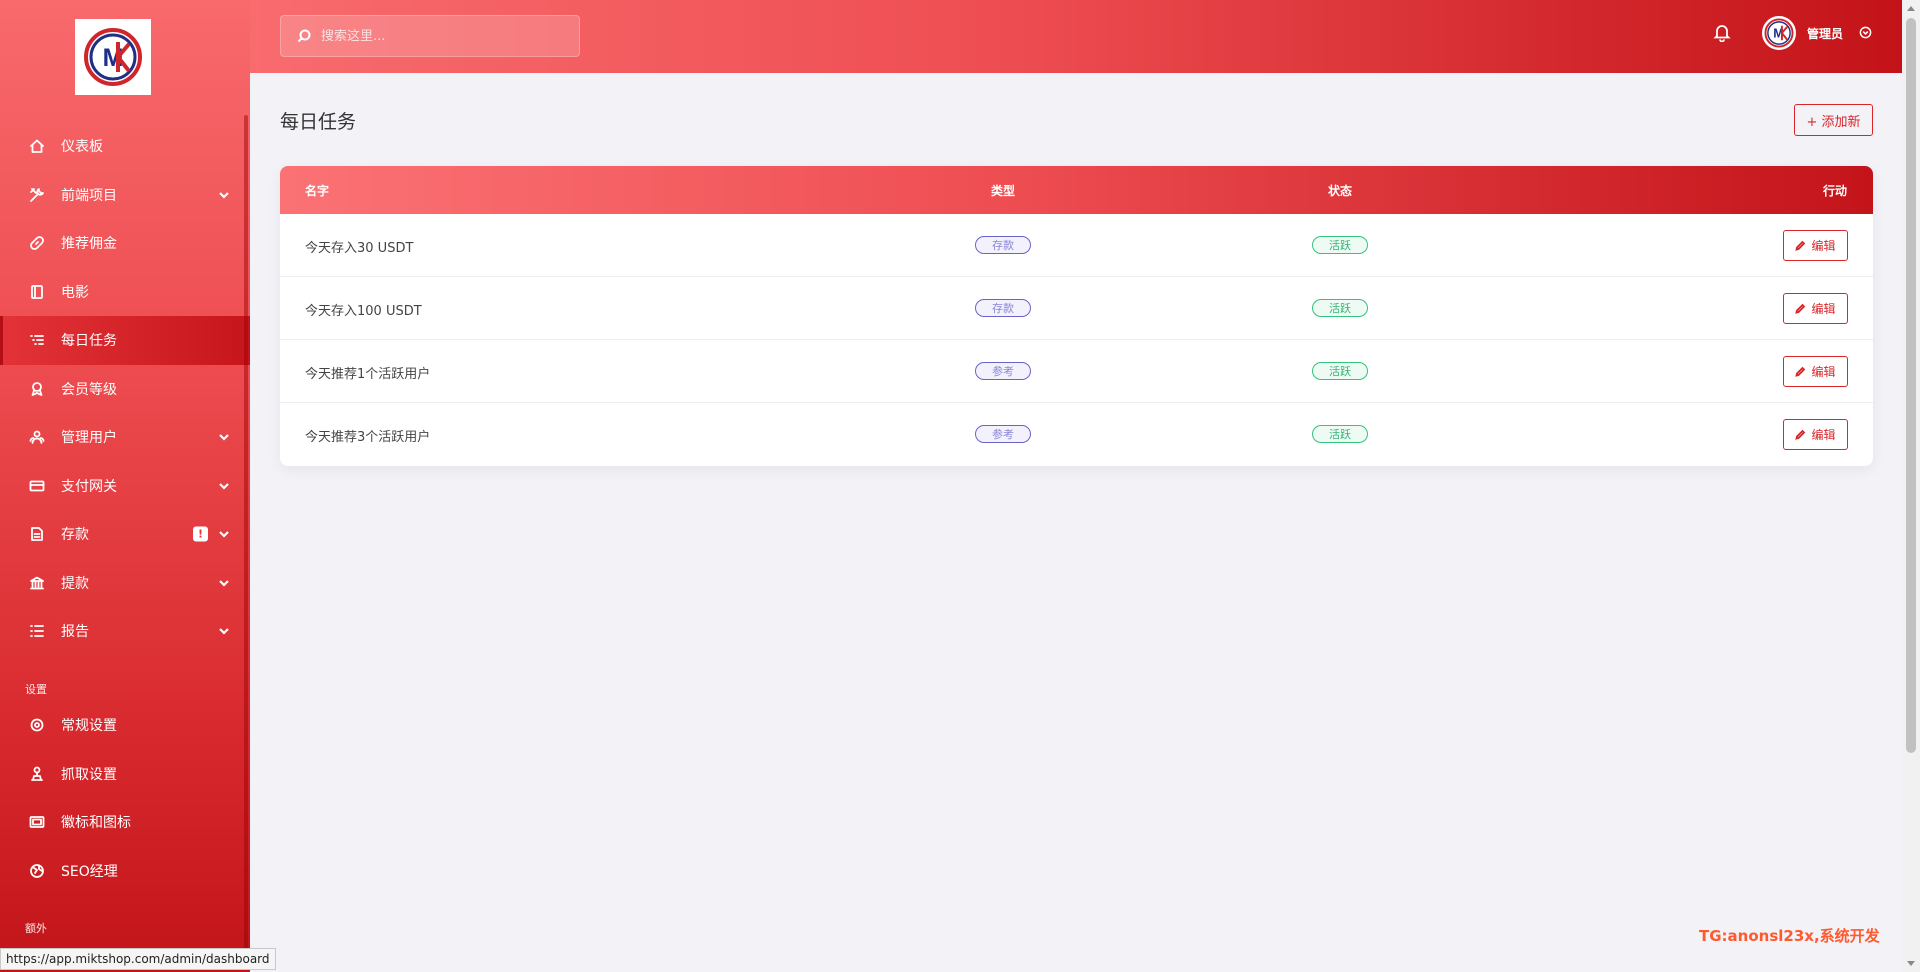 Image resolution: width=1920 pixels, height=972 pixels. Describe the element at coordinates (89, 389) in the screenshot. I see `sidebar-item-label: 会员等级` at that location.